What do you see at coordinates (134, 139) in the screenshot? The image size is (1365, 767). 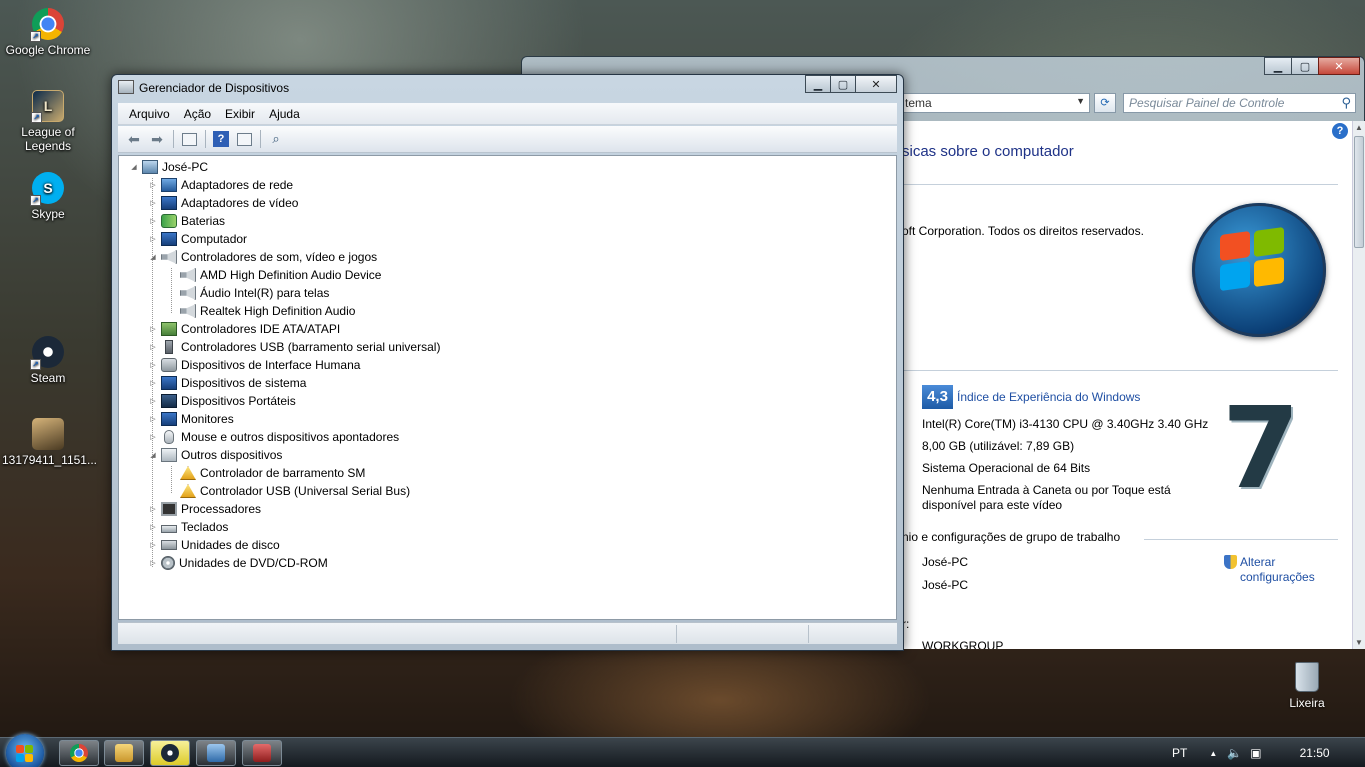 I see `back-button: ⬅` at bounding box center [134, 139].